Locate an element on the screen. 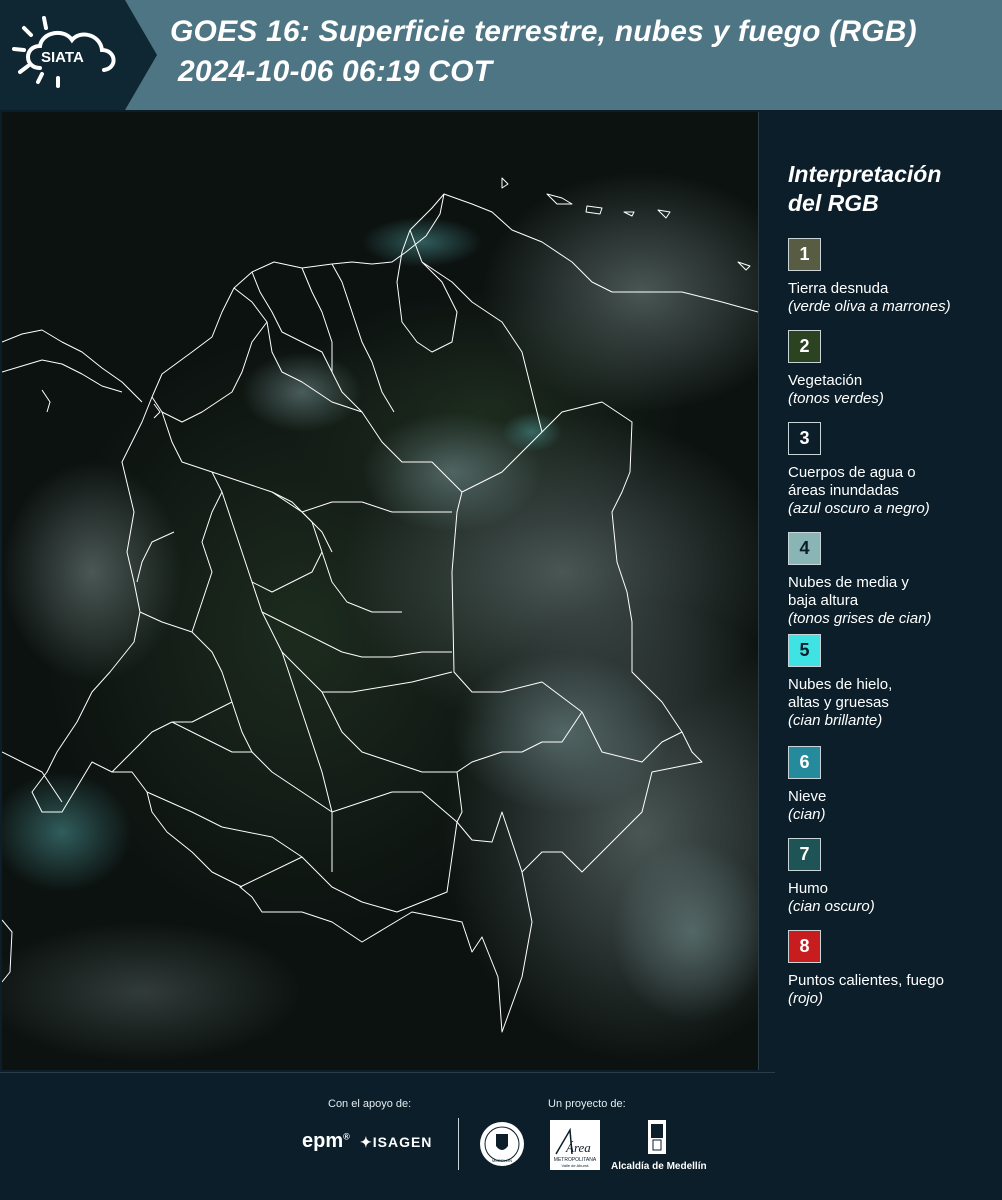 The image size is (1002, 1200). legend-sublabel: (tonos grises de cian) is located at coordinates (860, 618).